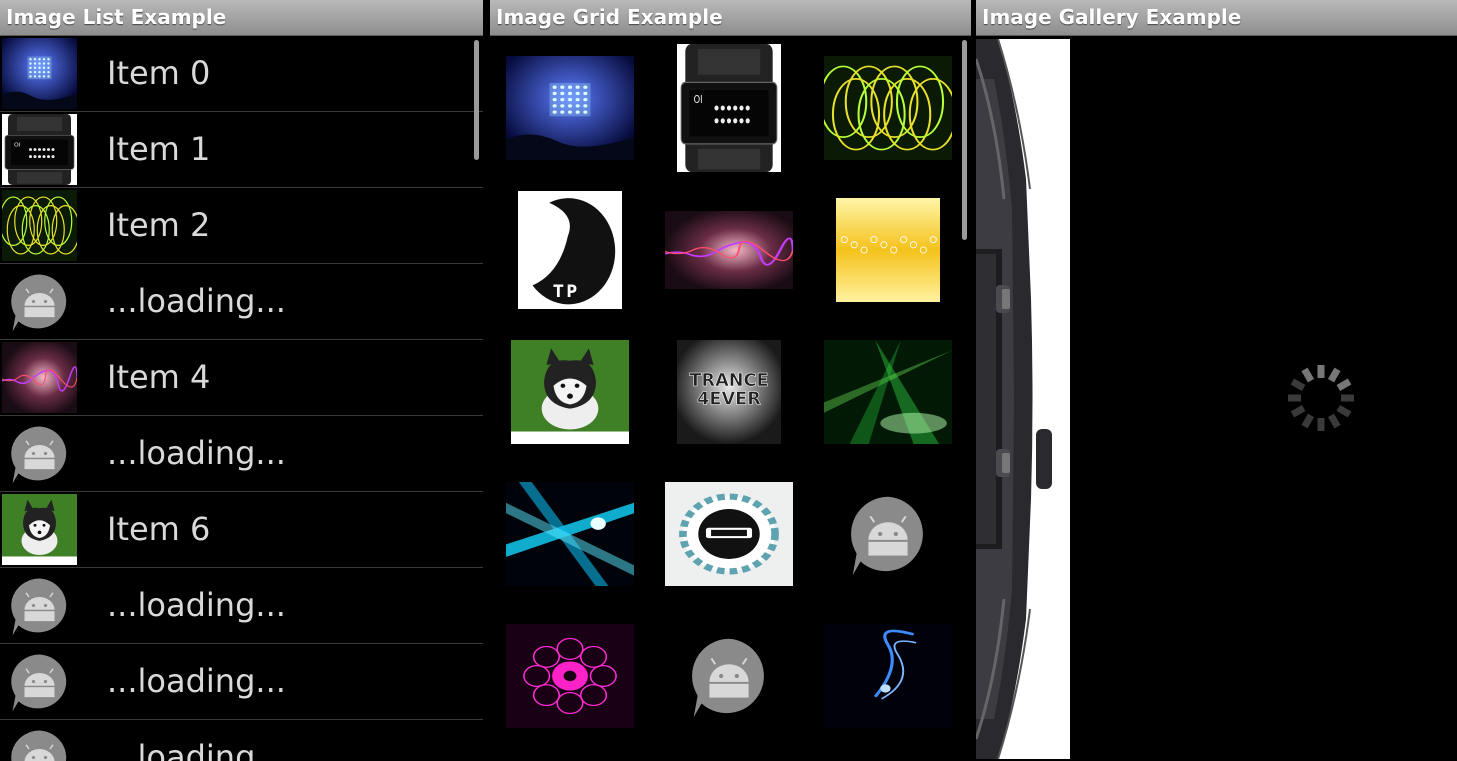 The height and width of the screenshot is (761, 1457). I want to click on title-bar: Image Gallery Example, so click(1216, 18).